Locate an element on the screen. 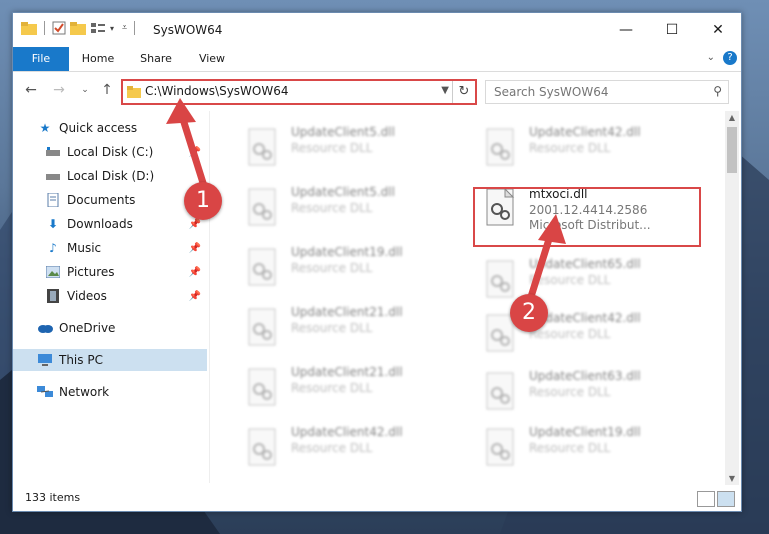 Image resolution: width=769 pixels, height=534 pixels. step-badge-1: 1 is located at coordinates (203, 201).